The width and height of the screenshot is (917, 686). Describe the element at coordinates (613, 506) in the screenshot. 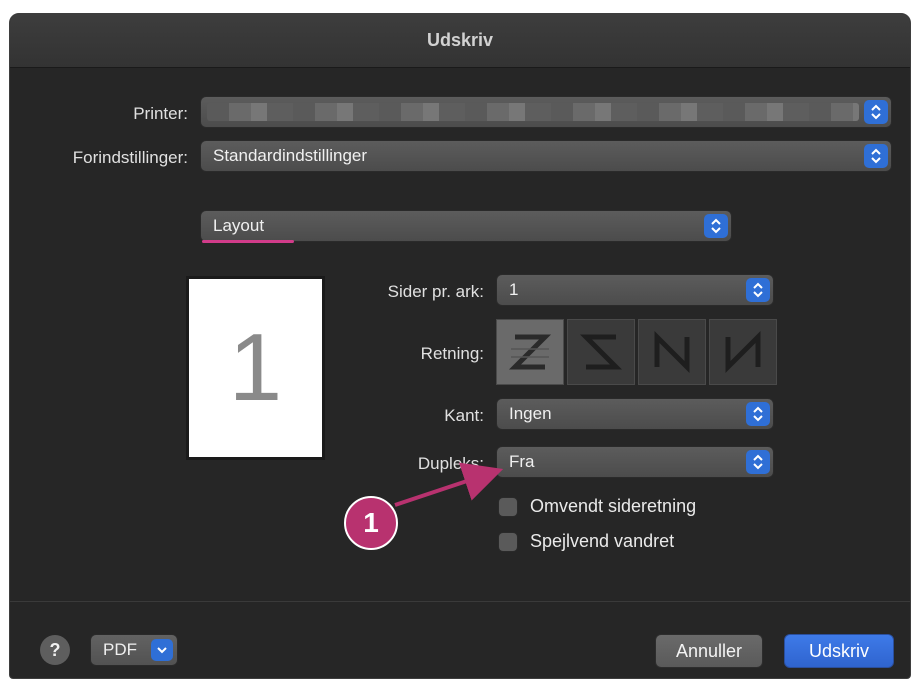

I see `reverse-page-order-label: Omvendt sideretning` at that location.